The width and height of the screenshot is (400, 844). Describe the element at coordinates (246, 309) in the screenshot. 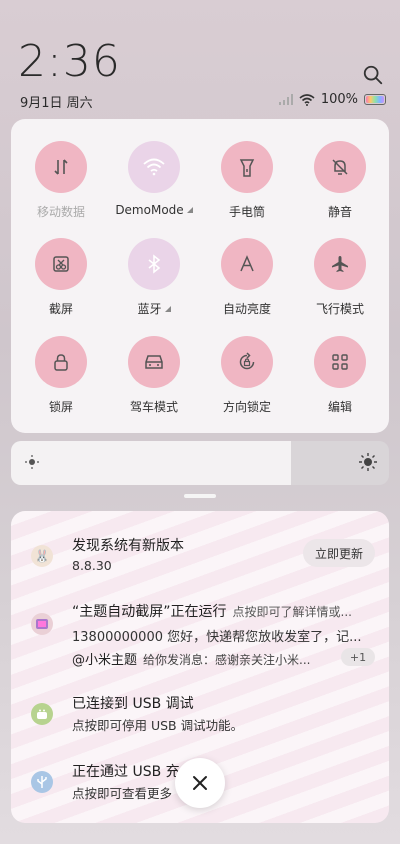

I see `tile-label: 自动亮度` at that location.